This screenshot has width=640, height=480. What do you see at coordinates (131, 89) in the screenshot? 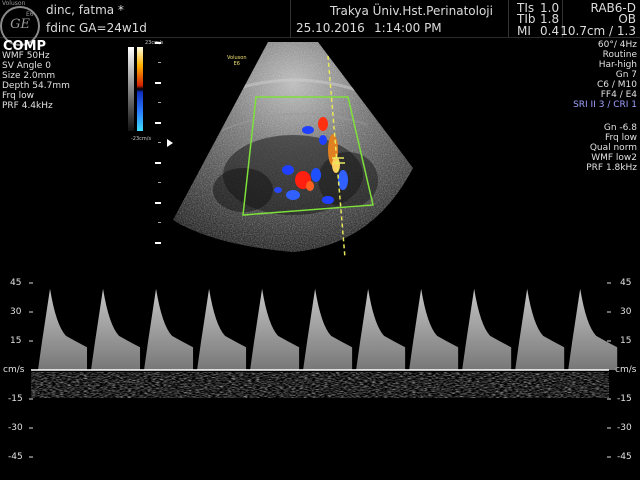
I see `gray-scale-bar` at bounding box center [131, 89].